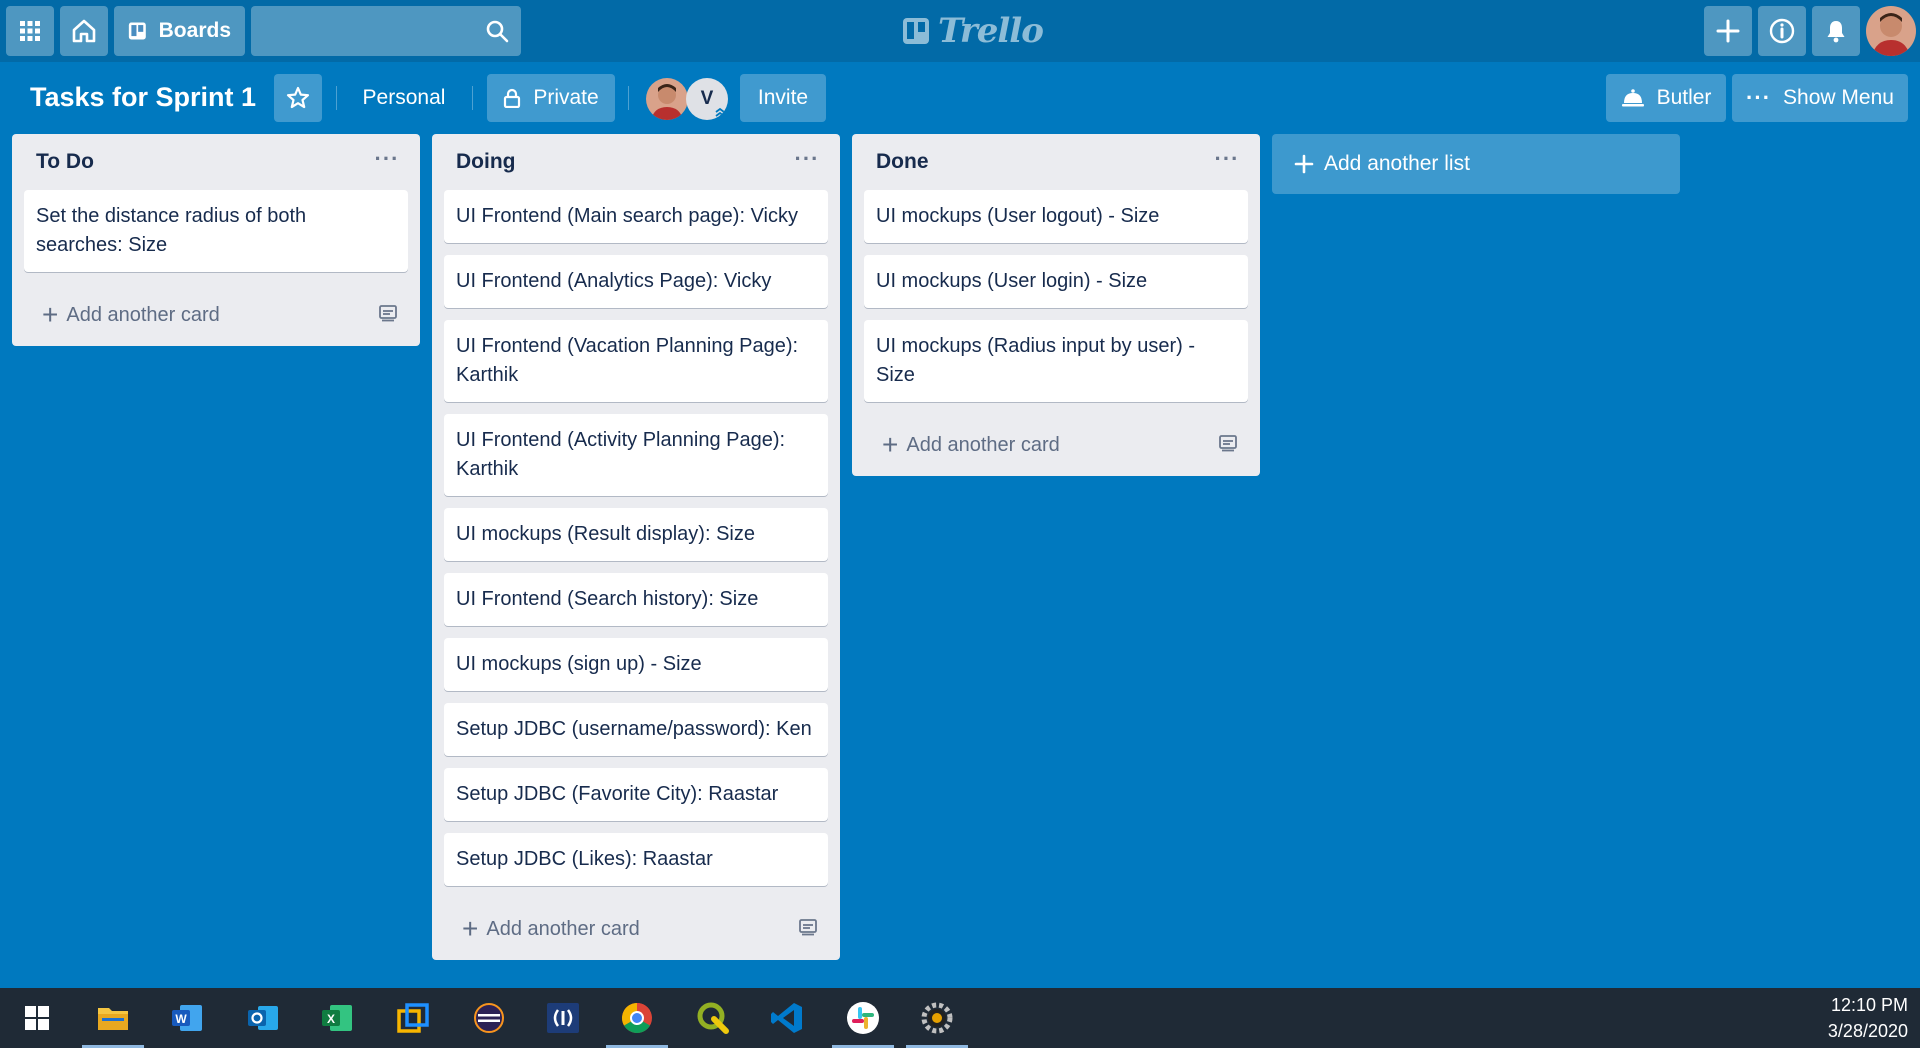 This screenshot has height=1048, width=1920. What do you see at coordinates (636, 729) in the screenshot?
I see `card: Setup JDBC (username/password): Ken` at bounding box center [636, 729].